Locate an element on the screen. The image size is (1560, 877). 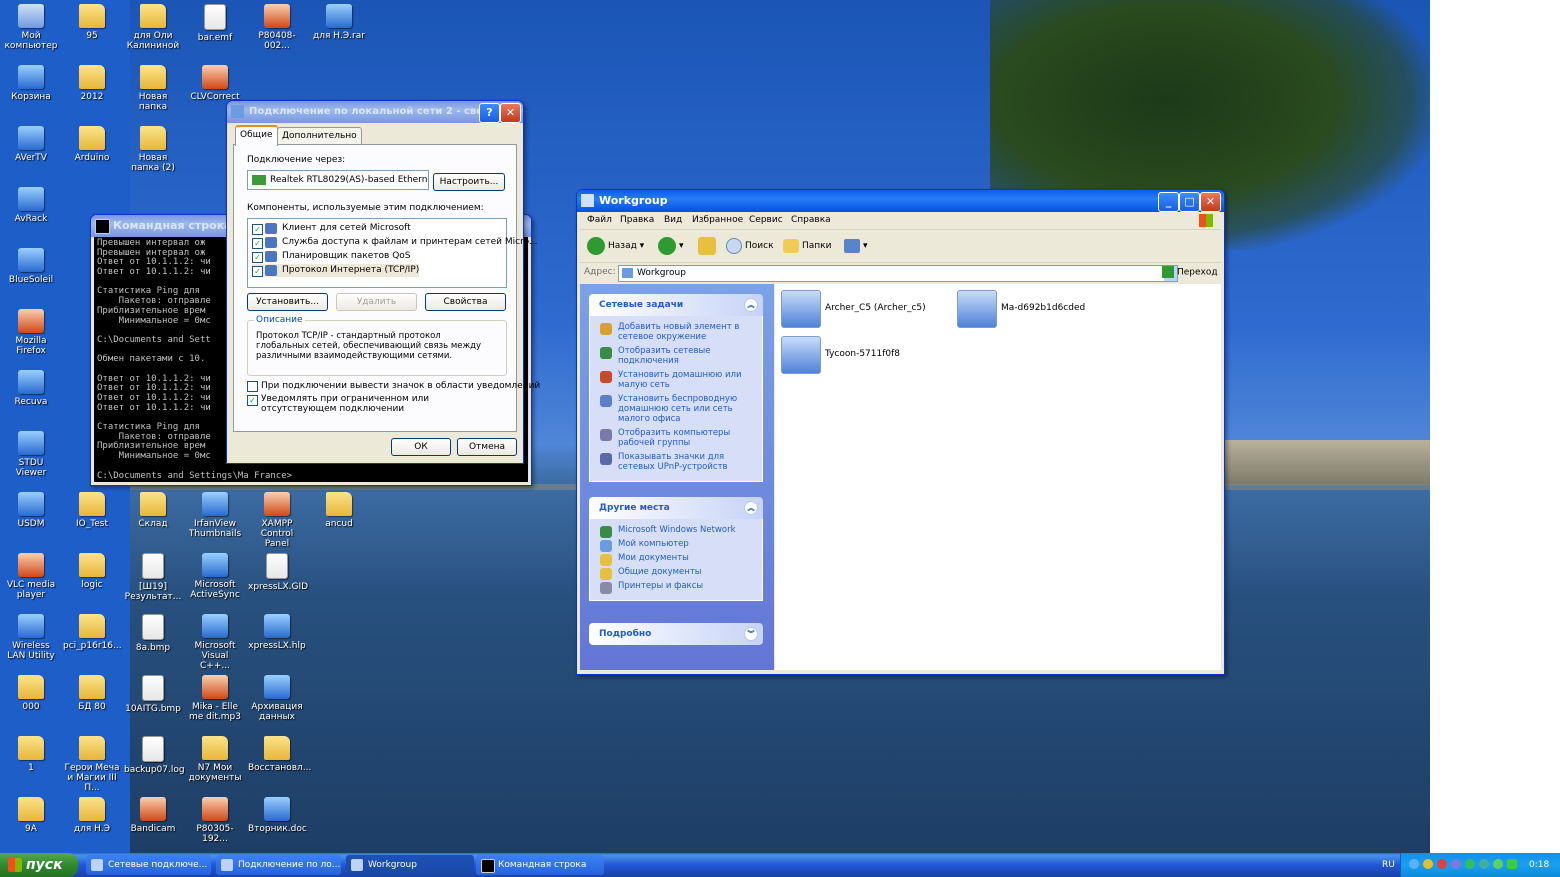
network-task-link: Отобразить компьютеры рабочей группы is located at coordinates (676, 438).